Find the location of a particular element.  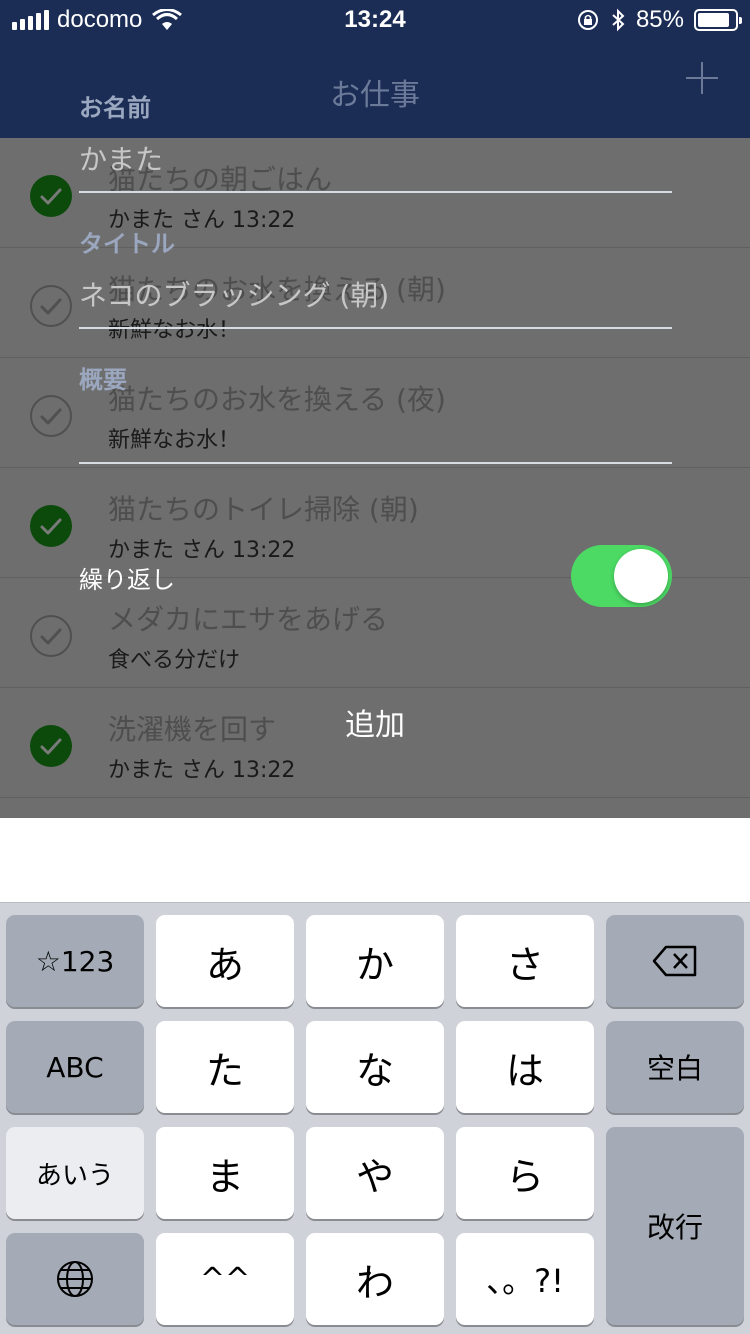

rotation-lock-icon is located at coordinates (587, 20).